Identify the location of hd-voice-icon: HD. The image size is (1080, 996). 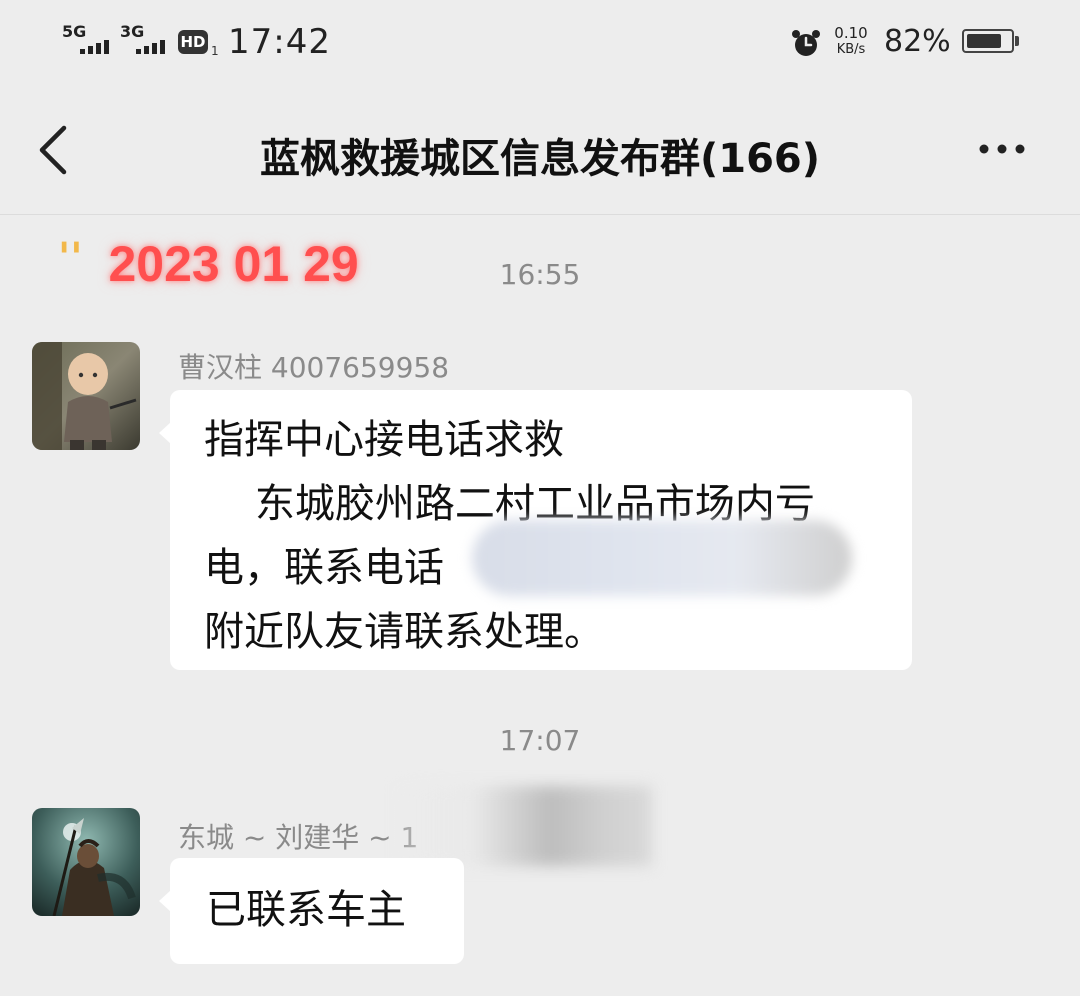
(193, 42).